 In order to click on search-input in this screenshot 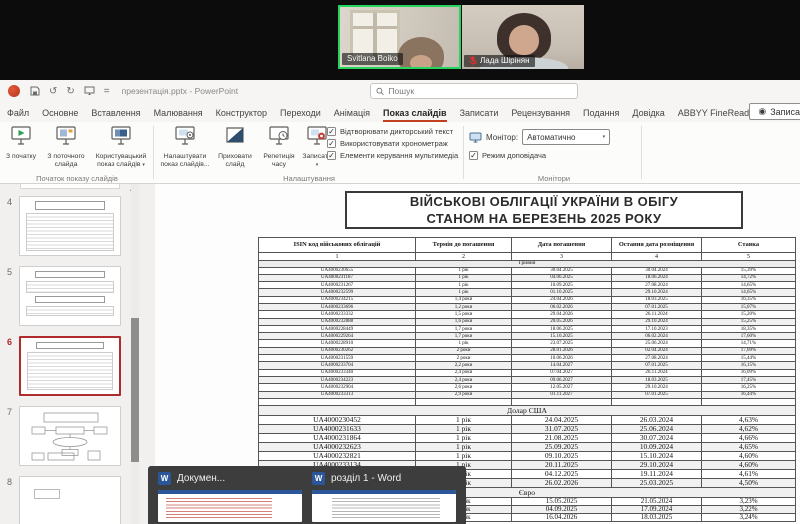, I will do `click(480, 91)`.